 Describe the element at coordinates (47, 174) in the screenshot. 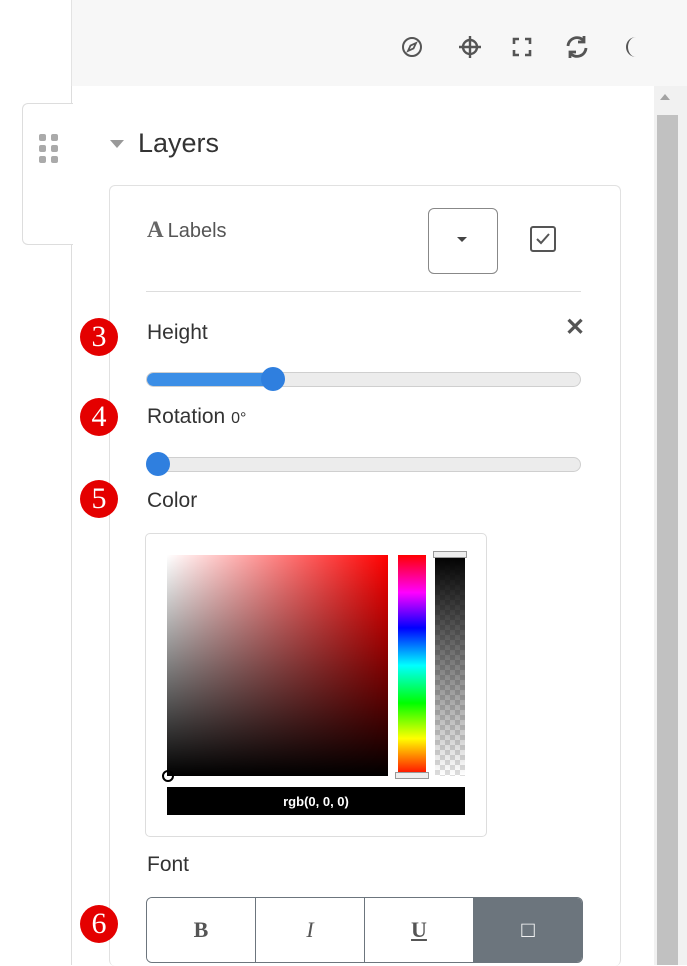

I see `panel-toggle-tab` at that location.